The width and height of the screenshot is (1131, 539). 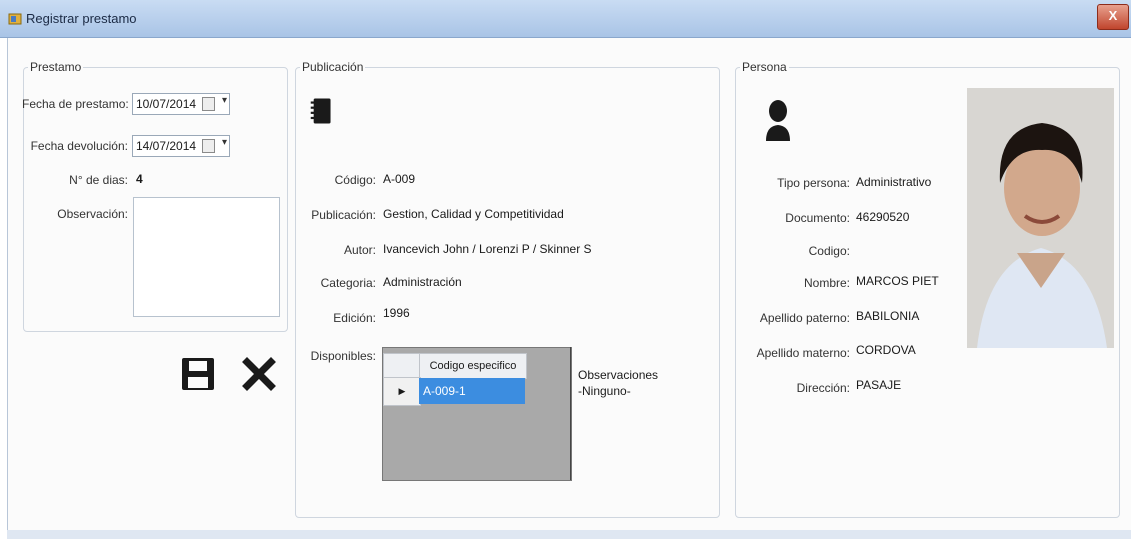 What do you see at coordinates (166, 104) in the screenshot?
I see `fecha-prestamo-value: 10/07/2014` at bounding box center [166, 104].